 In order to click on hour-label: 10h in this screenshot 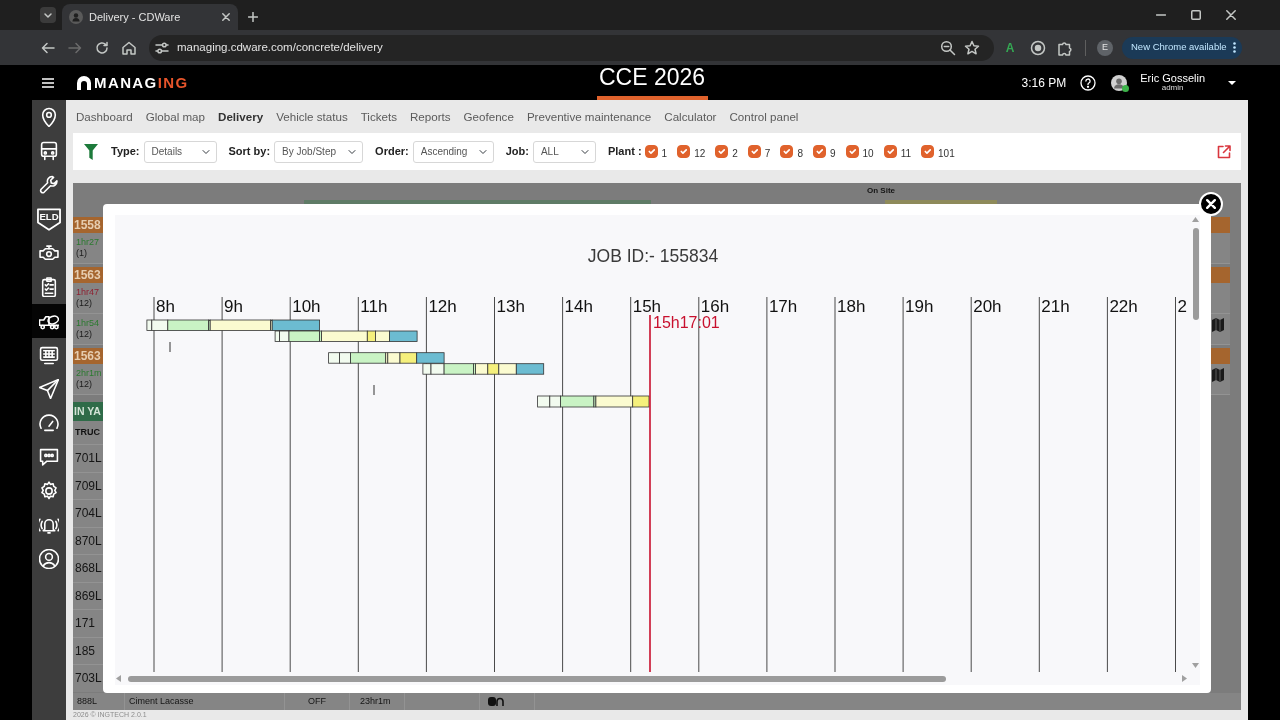, I will do `click(306, 306)`.